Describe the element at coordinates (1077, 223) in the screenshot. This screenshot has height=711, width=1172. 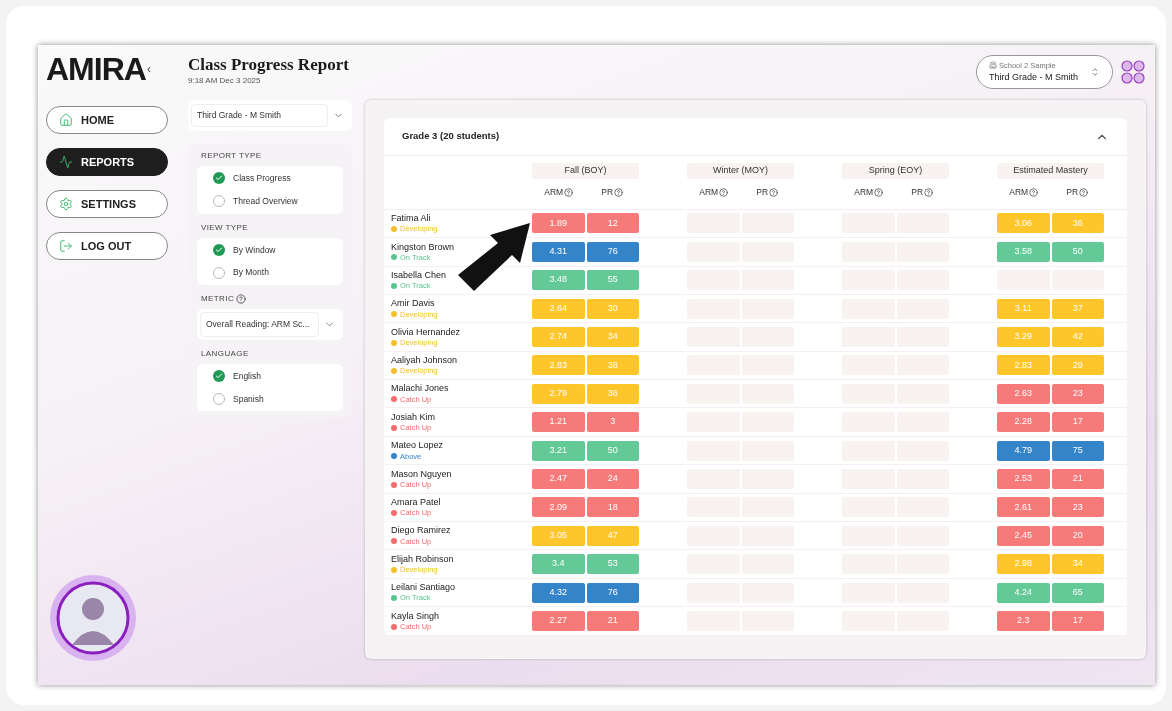
I see `pr-score-cell: 36` at that location.